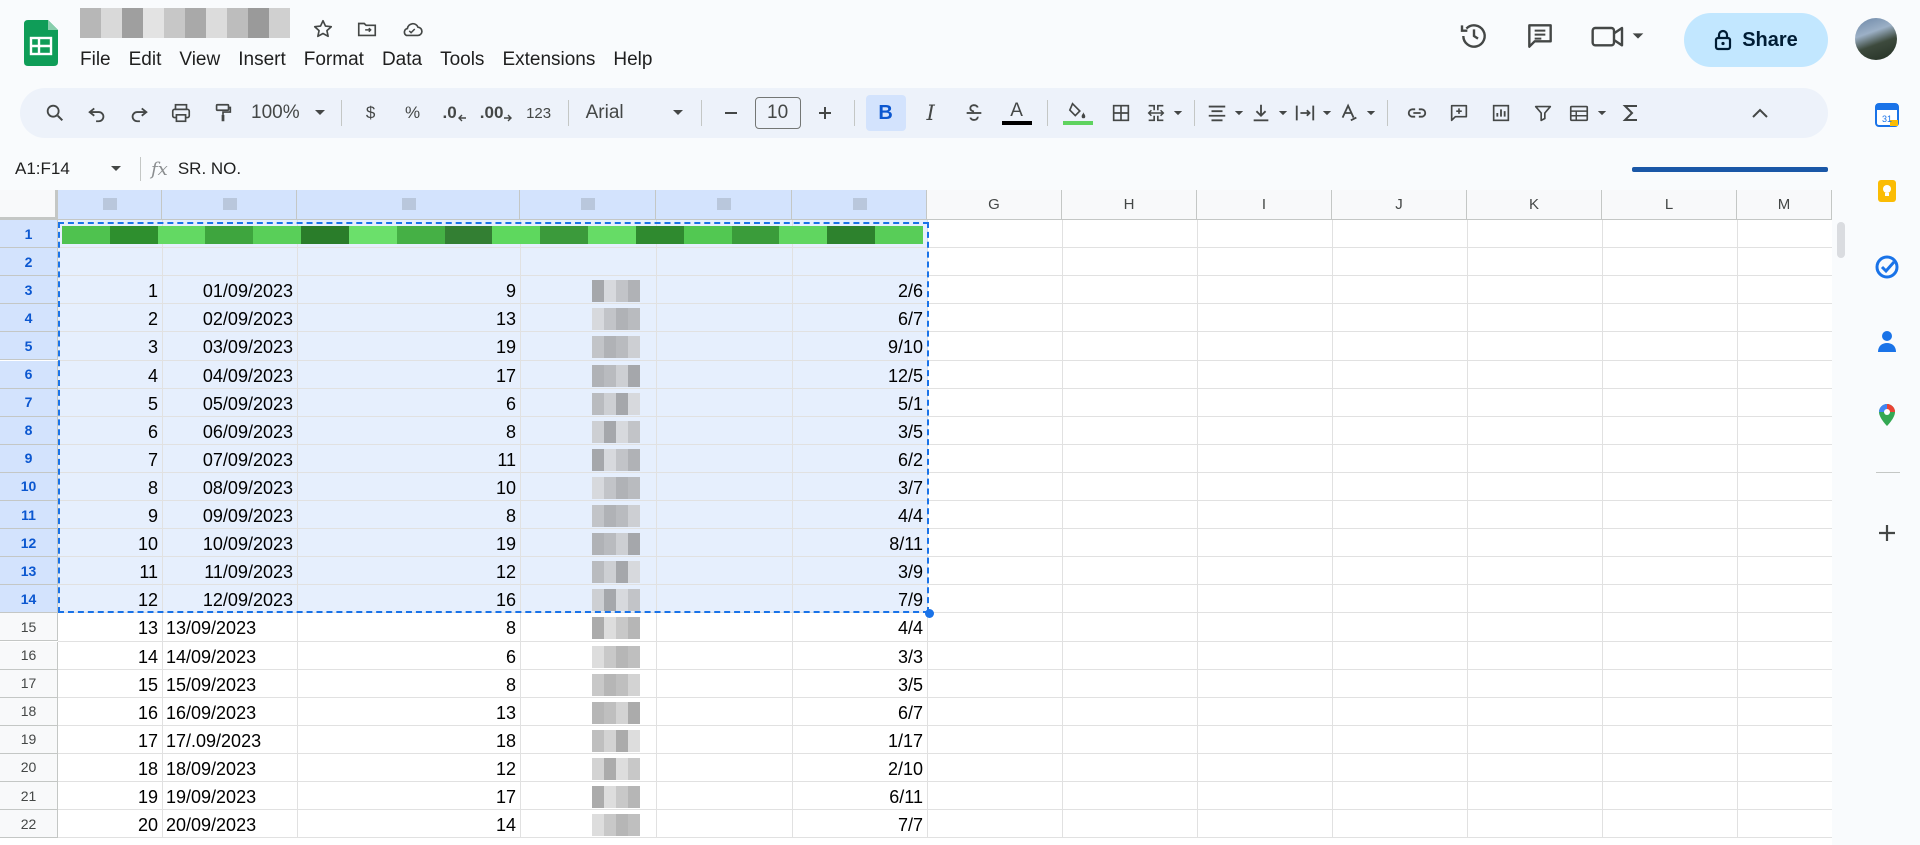 The width and height of the screenshot is (1920, 845). Describe the element at coordinates (497, 113) in the screenshot. I see `increase-decimal-button: .00` at that location.